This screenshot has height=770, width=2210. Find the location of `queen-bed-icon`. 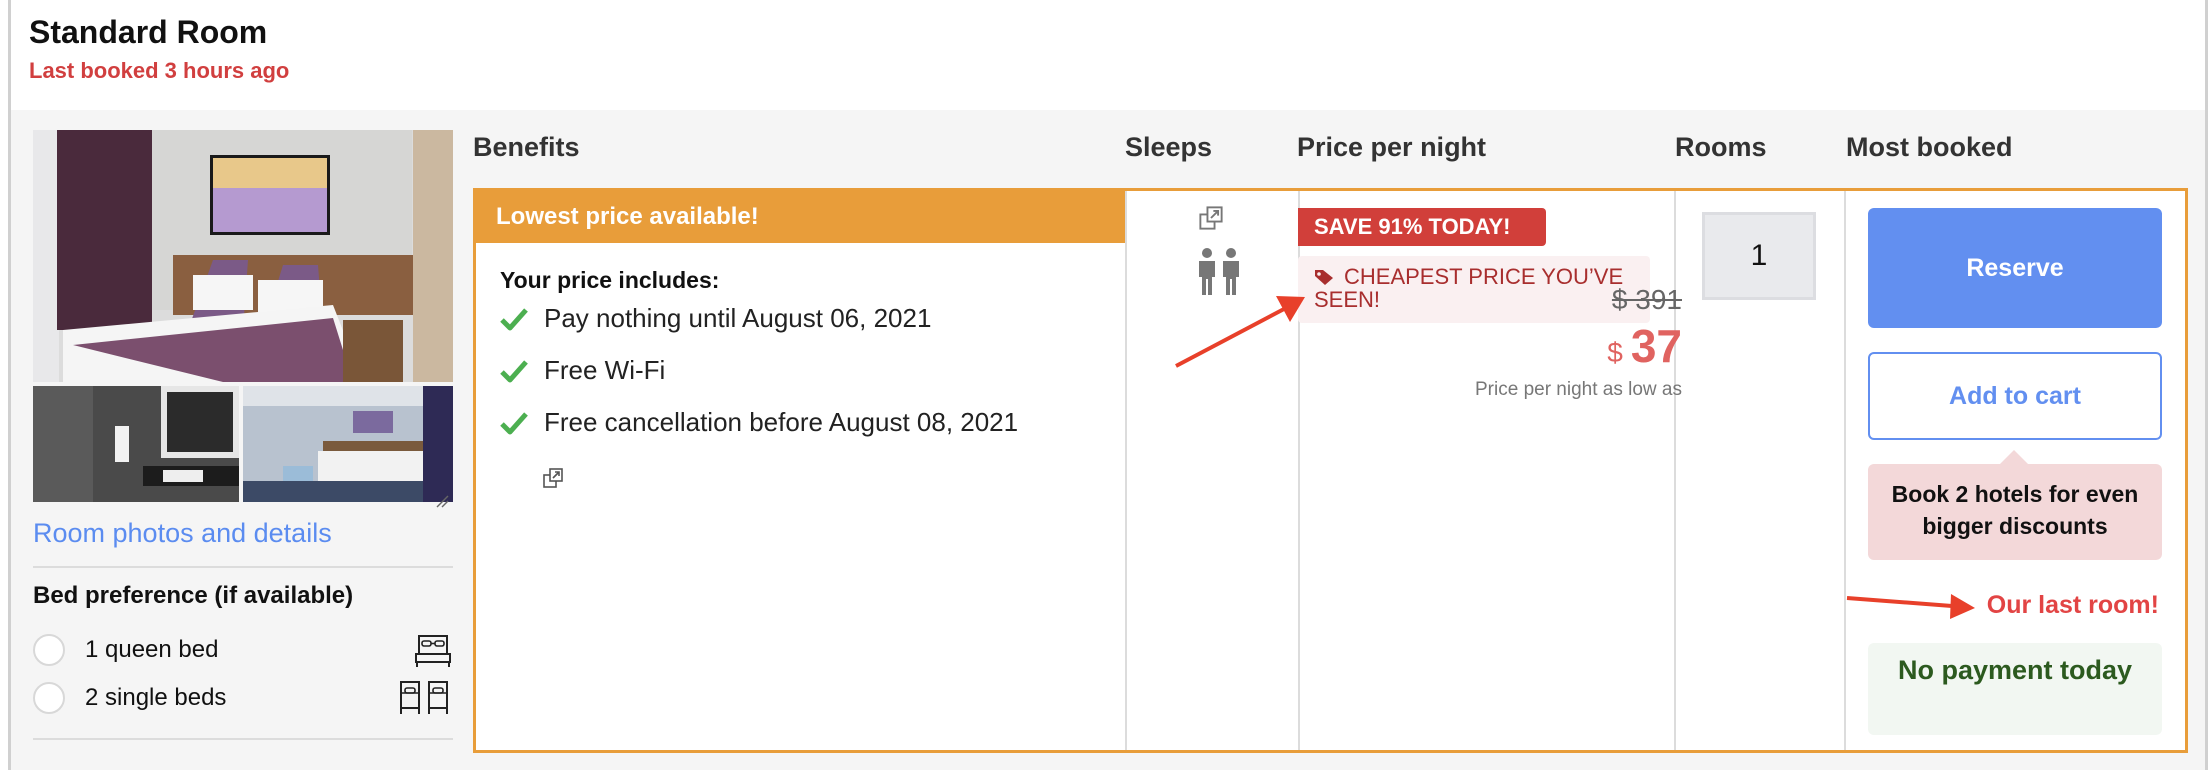

queen-bed-icon is located at coordinates (433, 650).